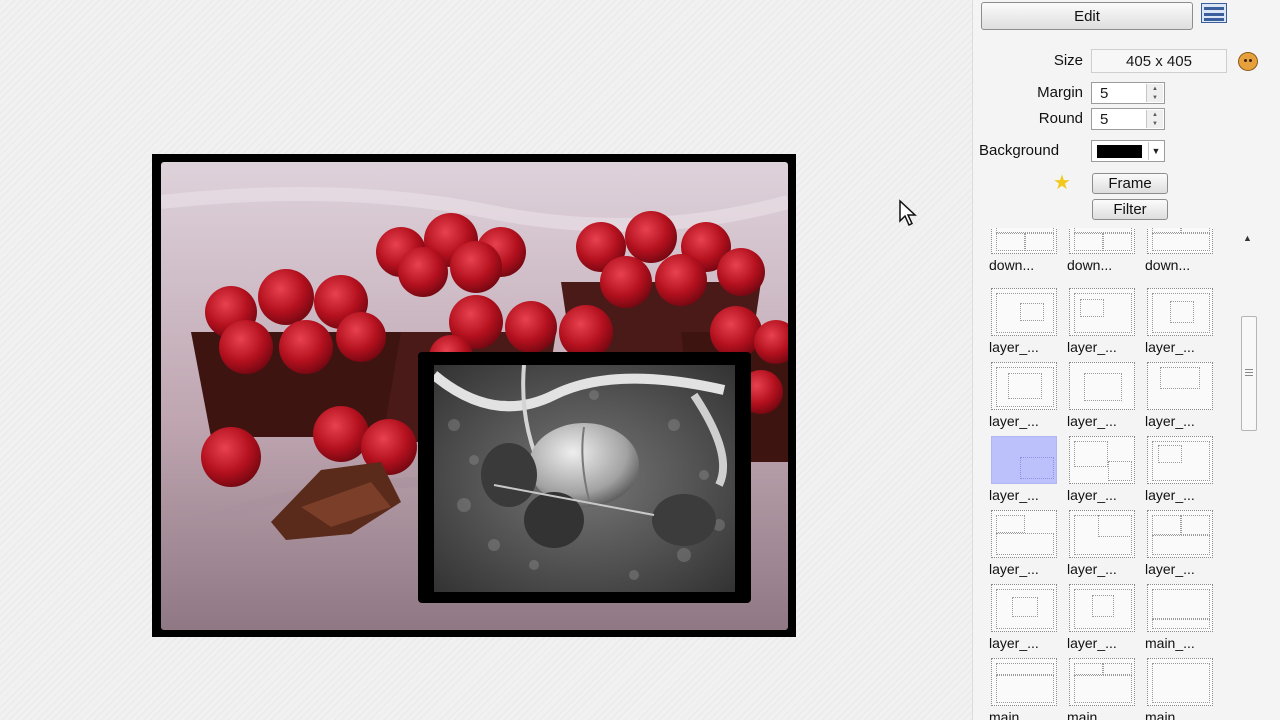 The width and height of the screenshot is (1280, 720). Describe the element at coordinates (1128, 119) in the screenshot. I see `round-spinner: 5 ▲ ▼` at that location.